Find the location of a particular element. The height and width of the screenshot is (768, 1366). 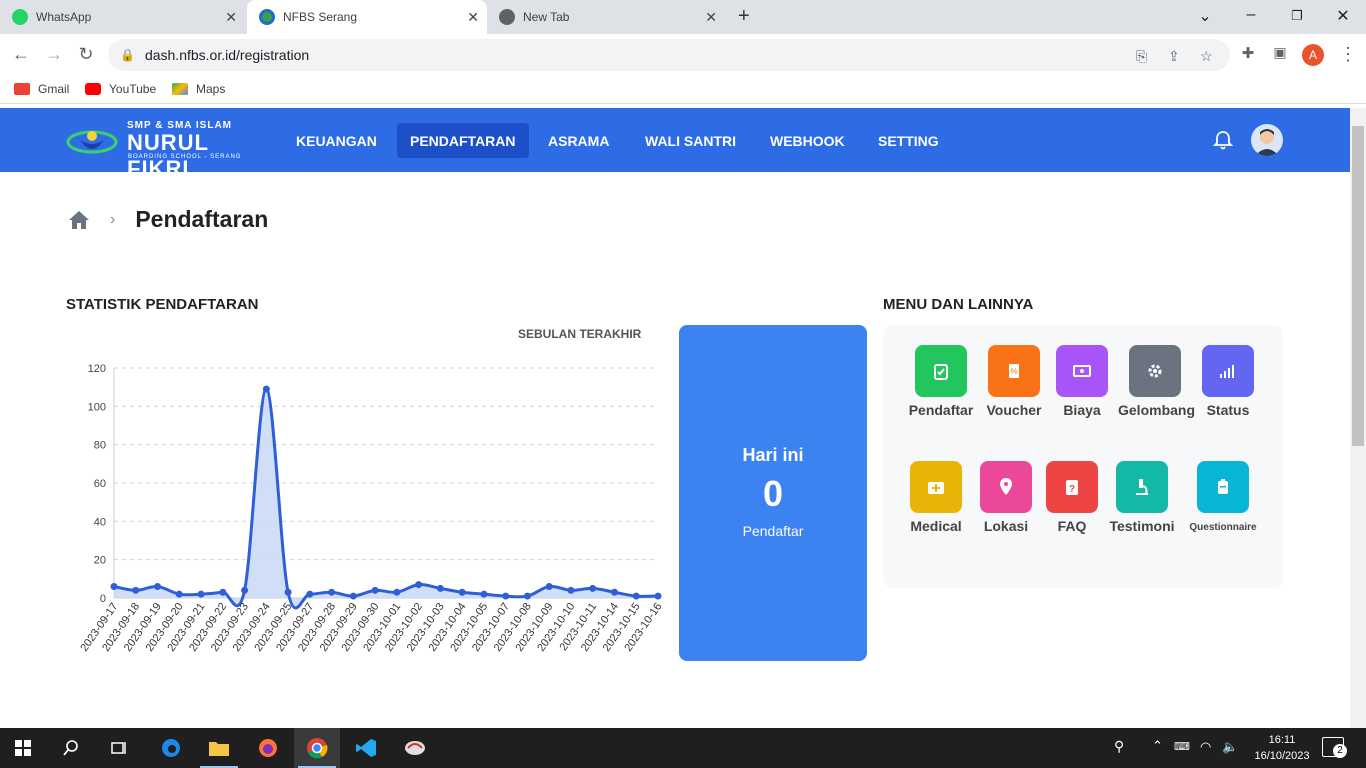

page-scrollbar is located at coordinates (1358, 418).